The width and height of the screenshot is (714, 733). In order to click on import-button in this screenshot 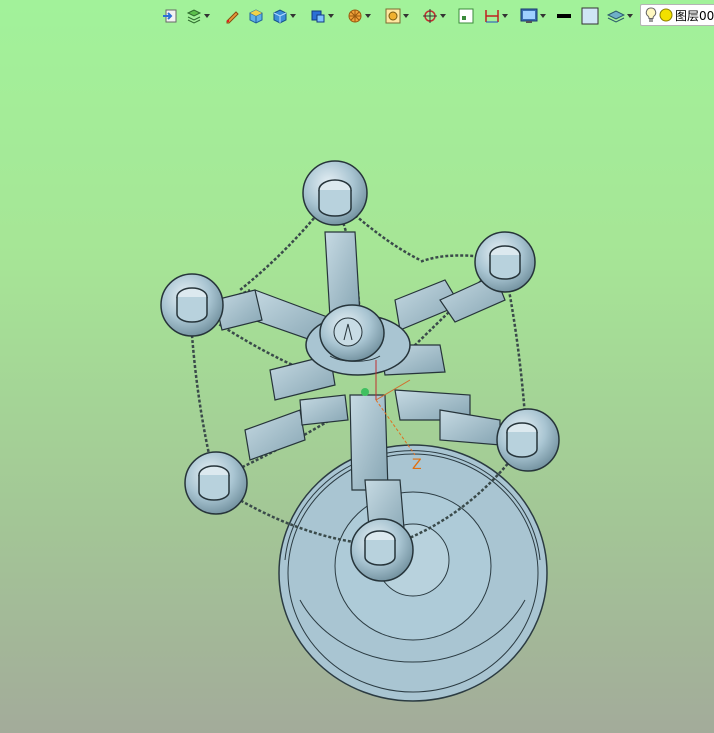, I will do `click(170, 16)`.